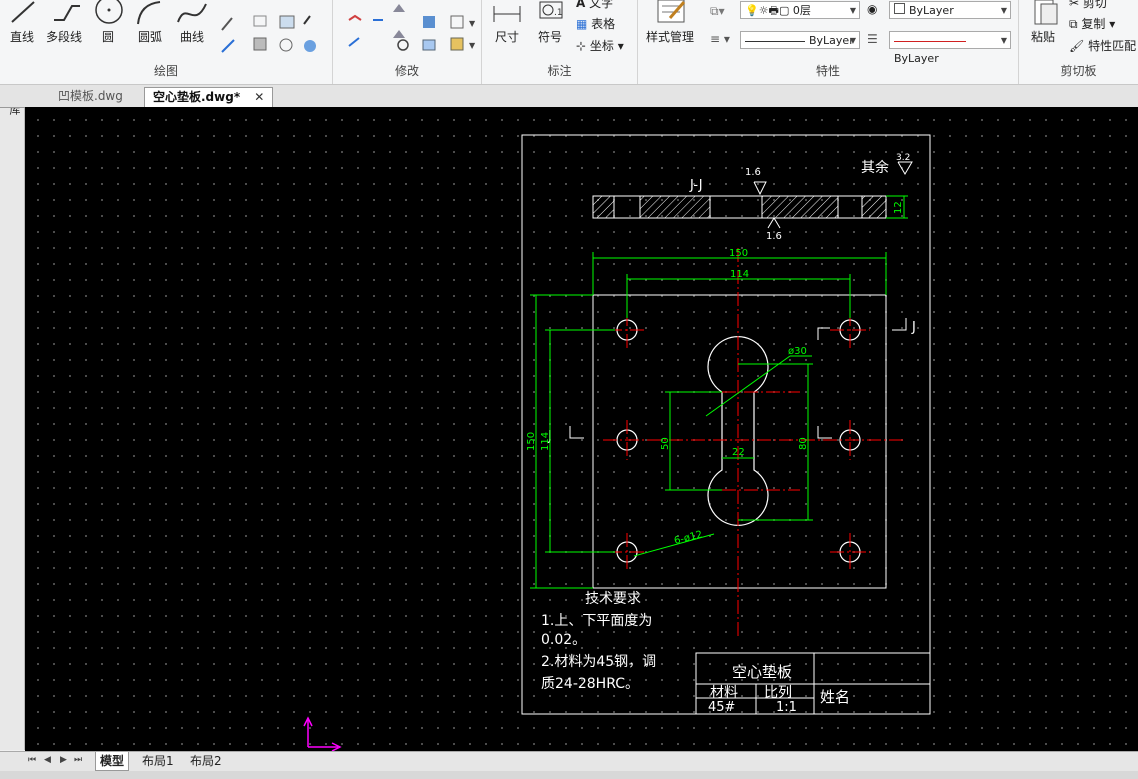  Describe the element at coordinates (738, 253) in the screenshot. I see `dim-150-h: 150` at that location.